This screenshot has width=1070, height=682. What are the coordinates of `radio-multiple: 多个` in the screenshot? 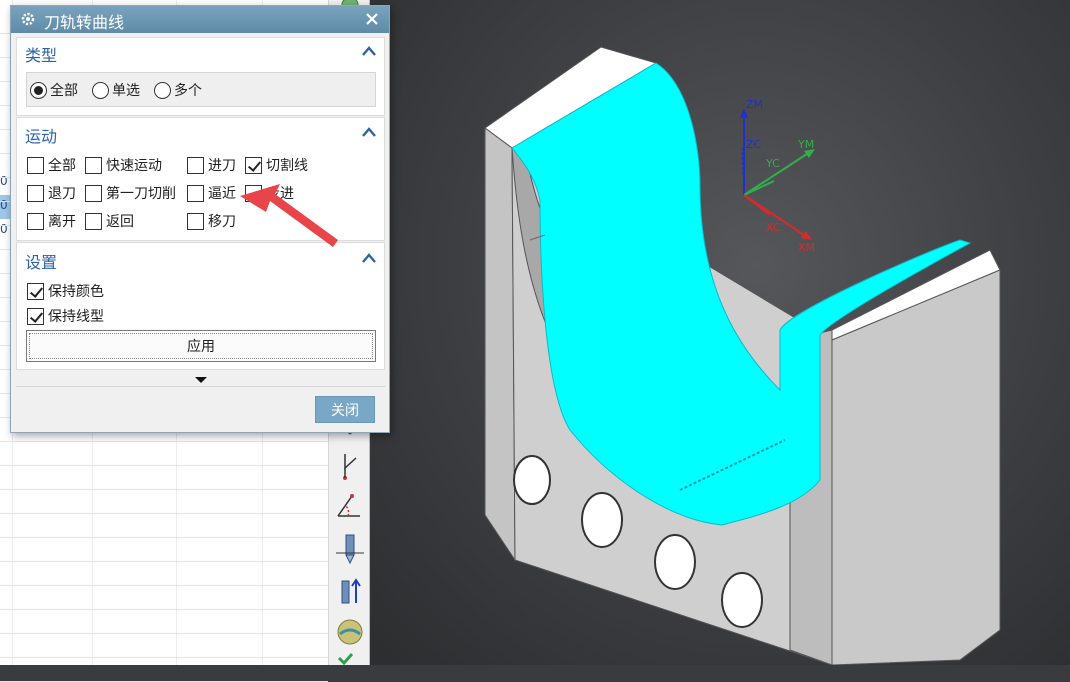 It's located at (178, 90).